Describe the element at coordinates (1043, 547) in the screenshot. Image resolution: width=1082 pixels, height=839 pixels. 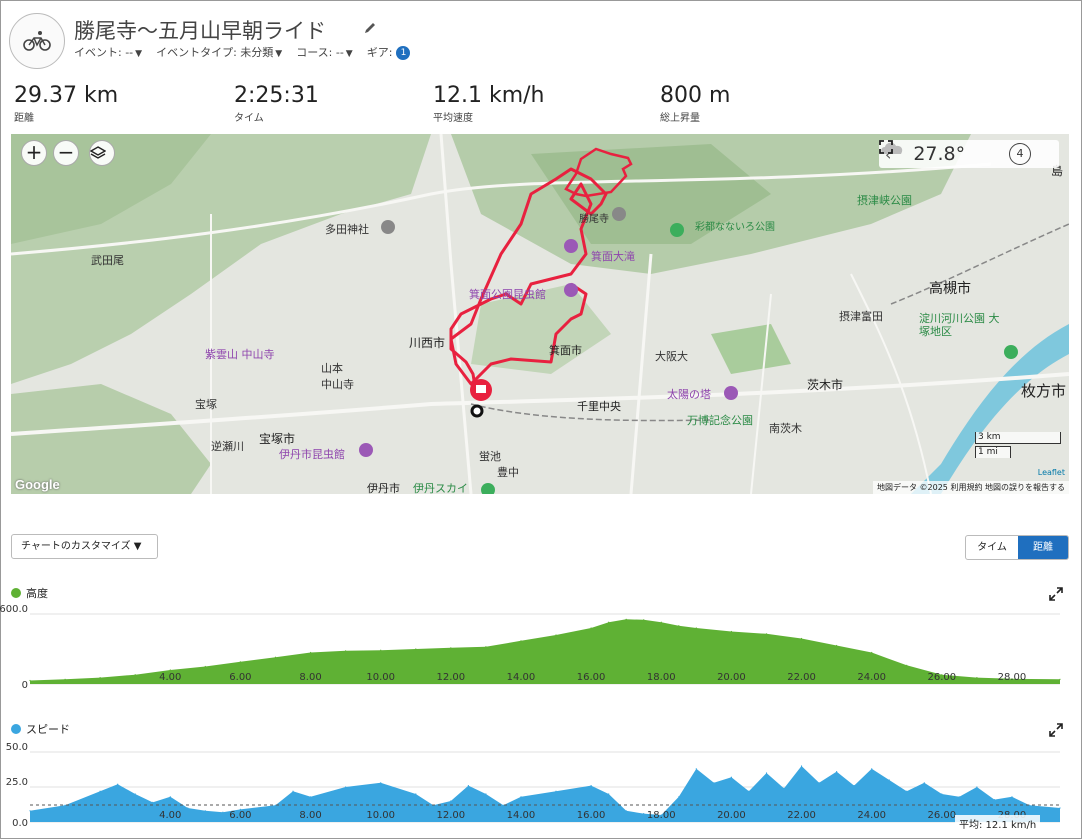
I see `toggle-distance: 距離` at that location.